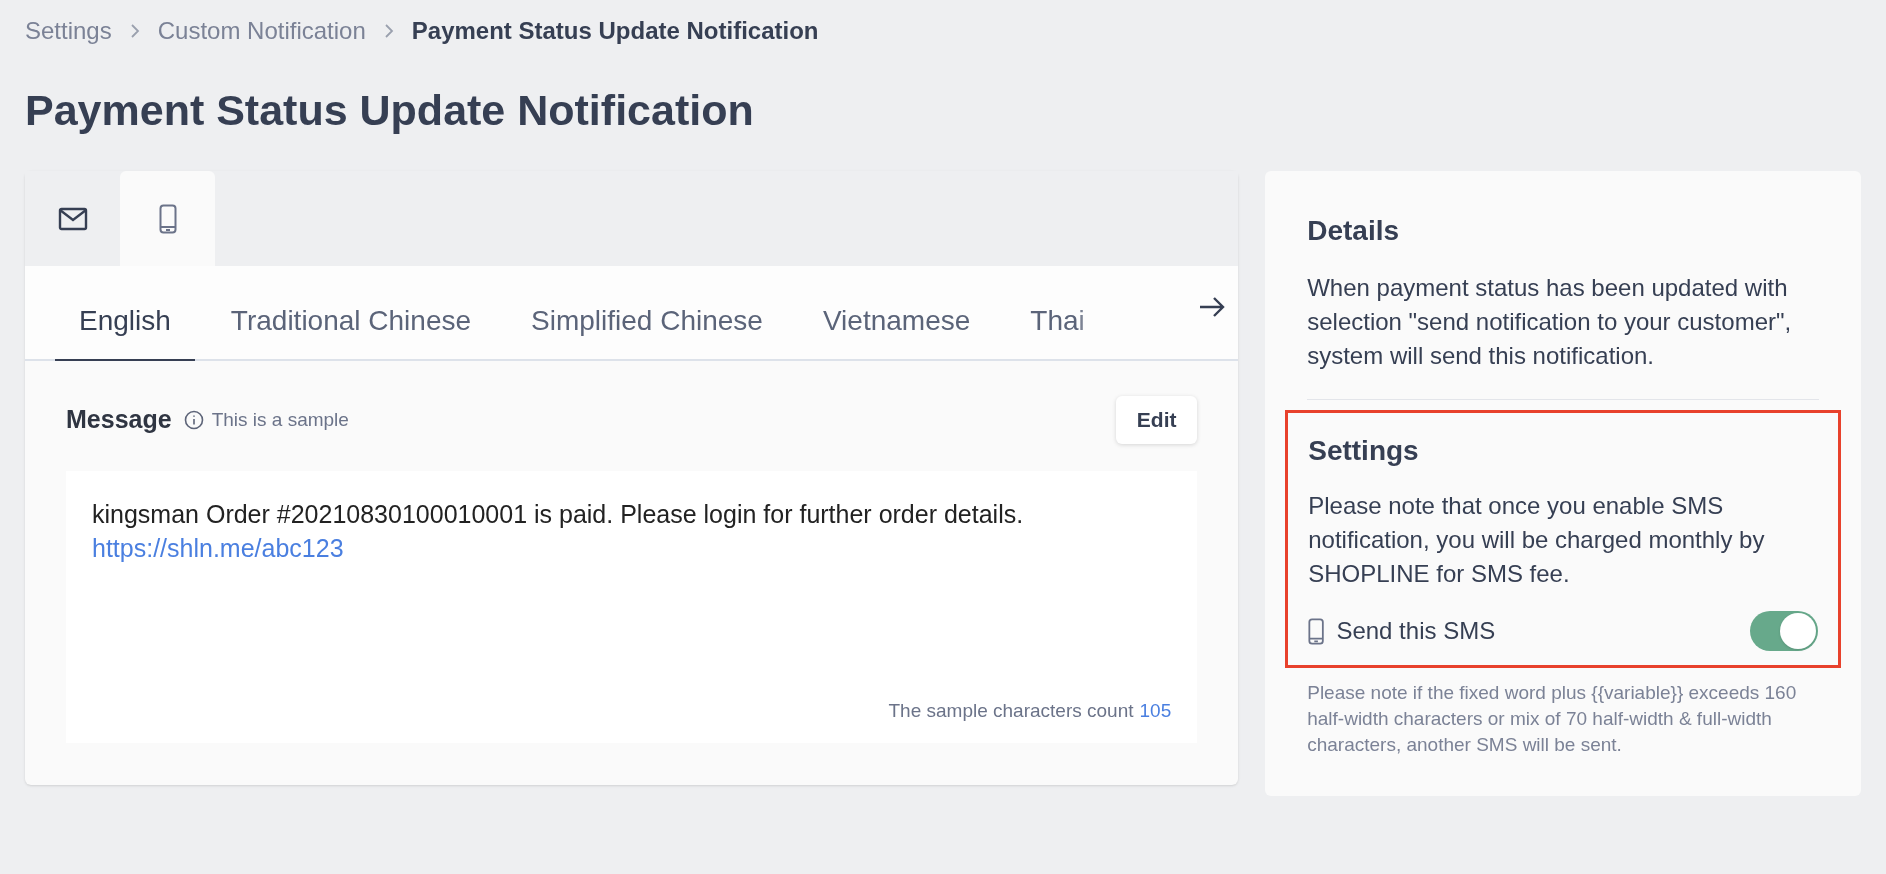  Describe the element at coordinates (1537, 540) in the screenshot. I see `settings-text: Please note that once you enable SMS notification, you will be charged monthly by SHOPLINE for SMS fee.` at that location.